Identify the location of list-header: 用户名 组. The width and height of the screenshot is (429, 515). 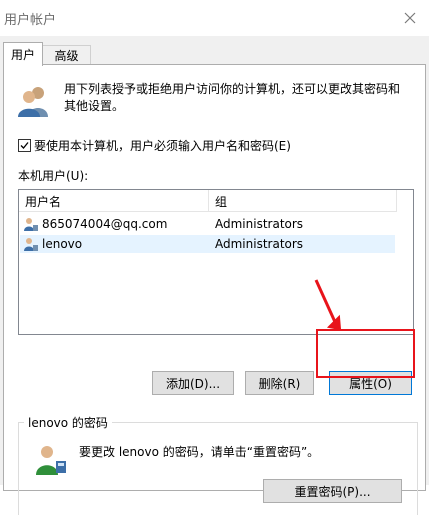
(208, 201).